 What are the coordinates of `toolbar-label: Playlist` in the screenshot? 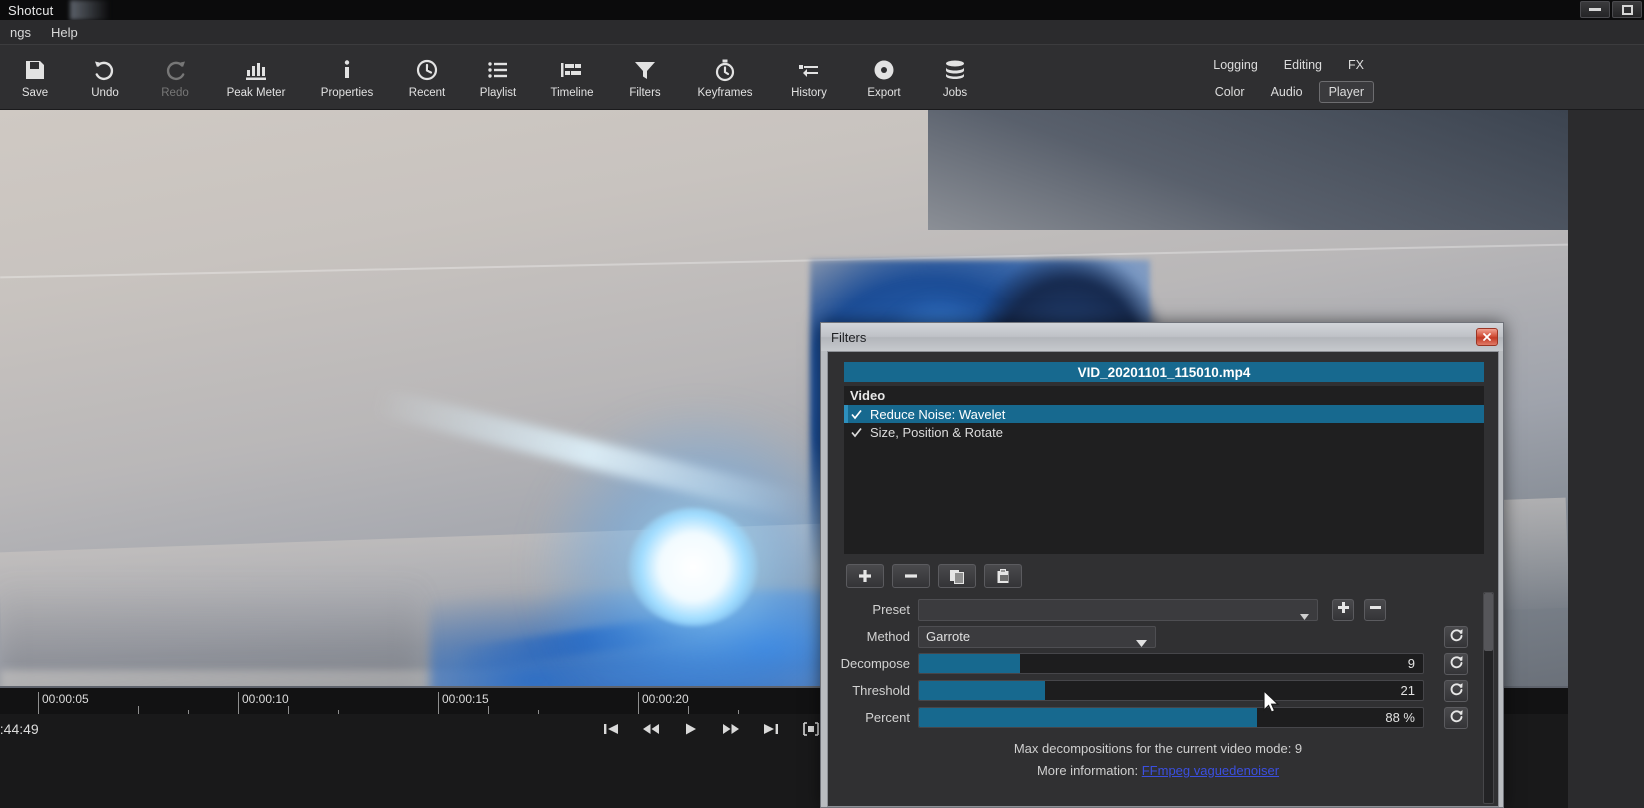 It's located at (498, 93).